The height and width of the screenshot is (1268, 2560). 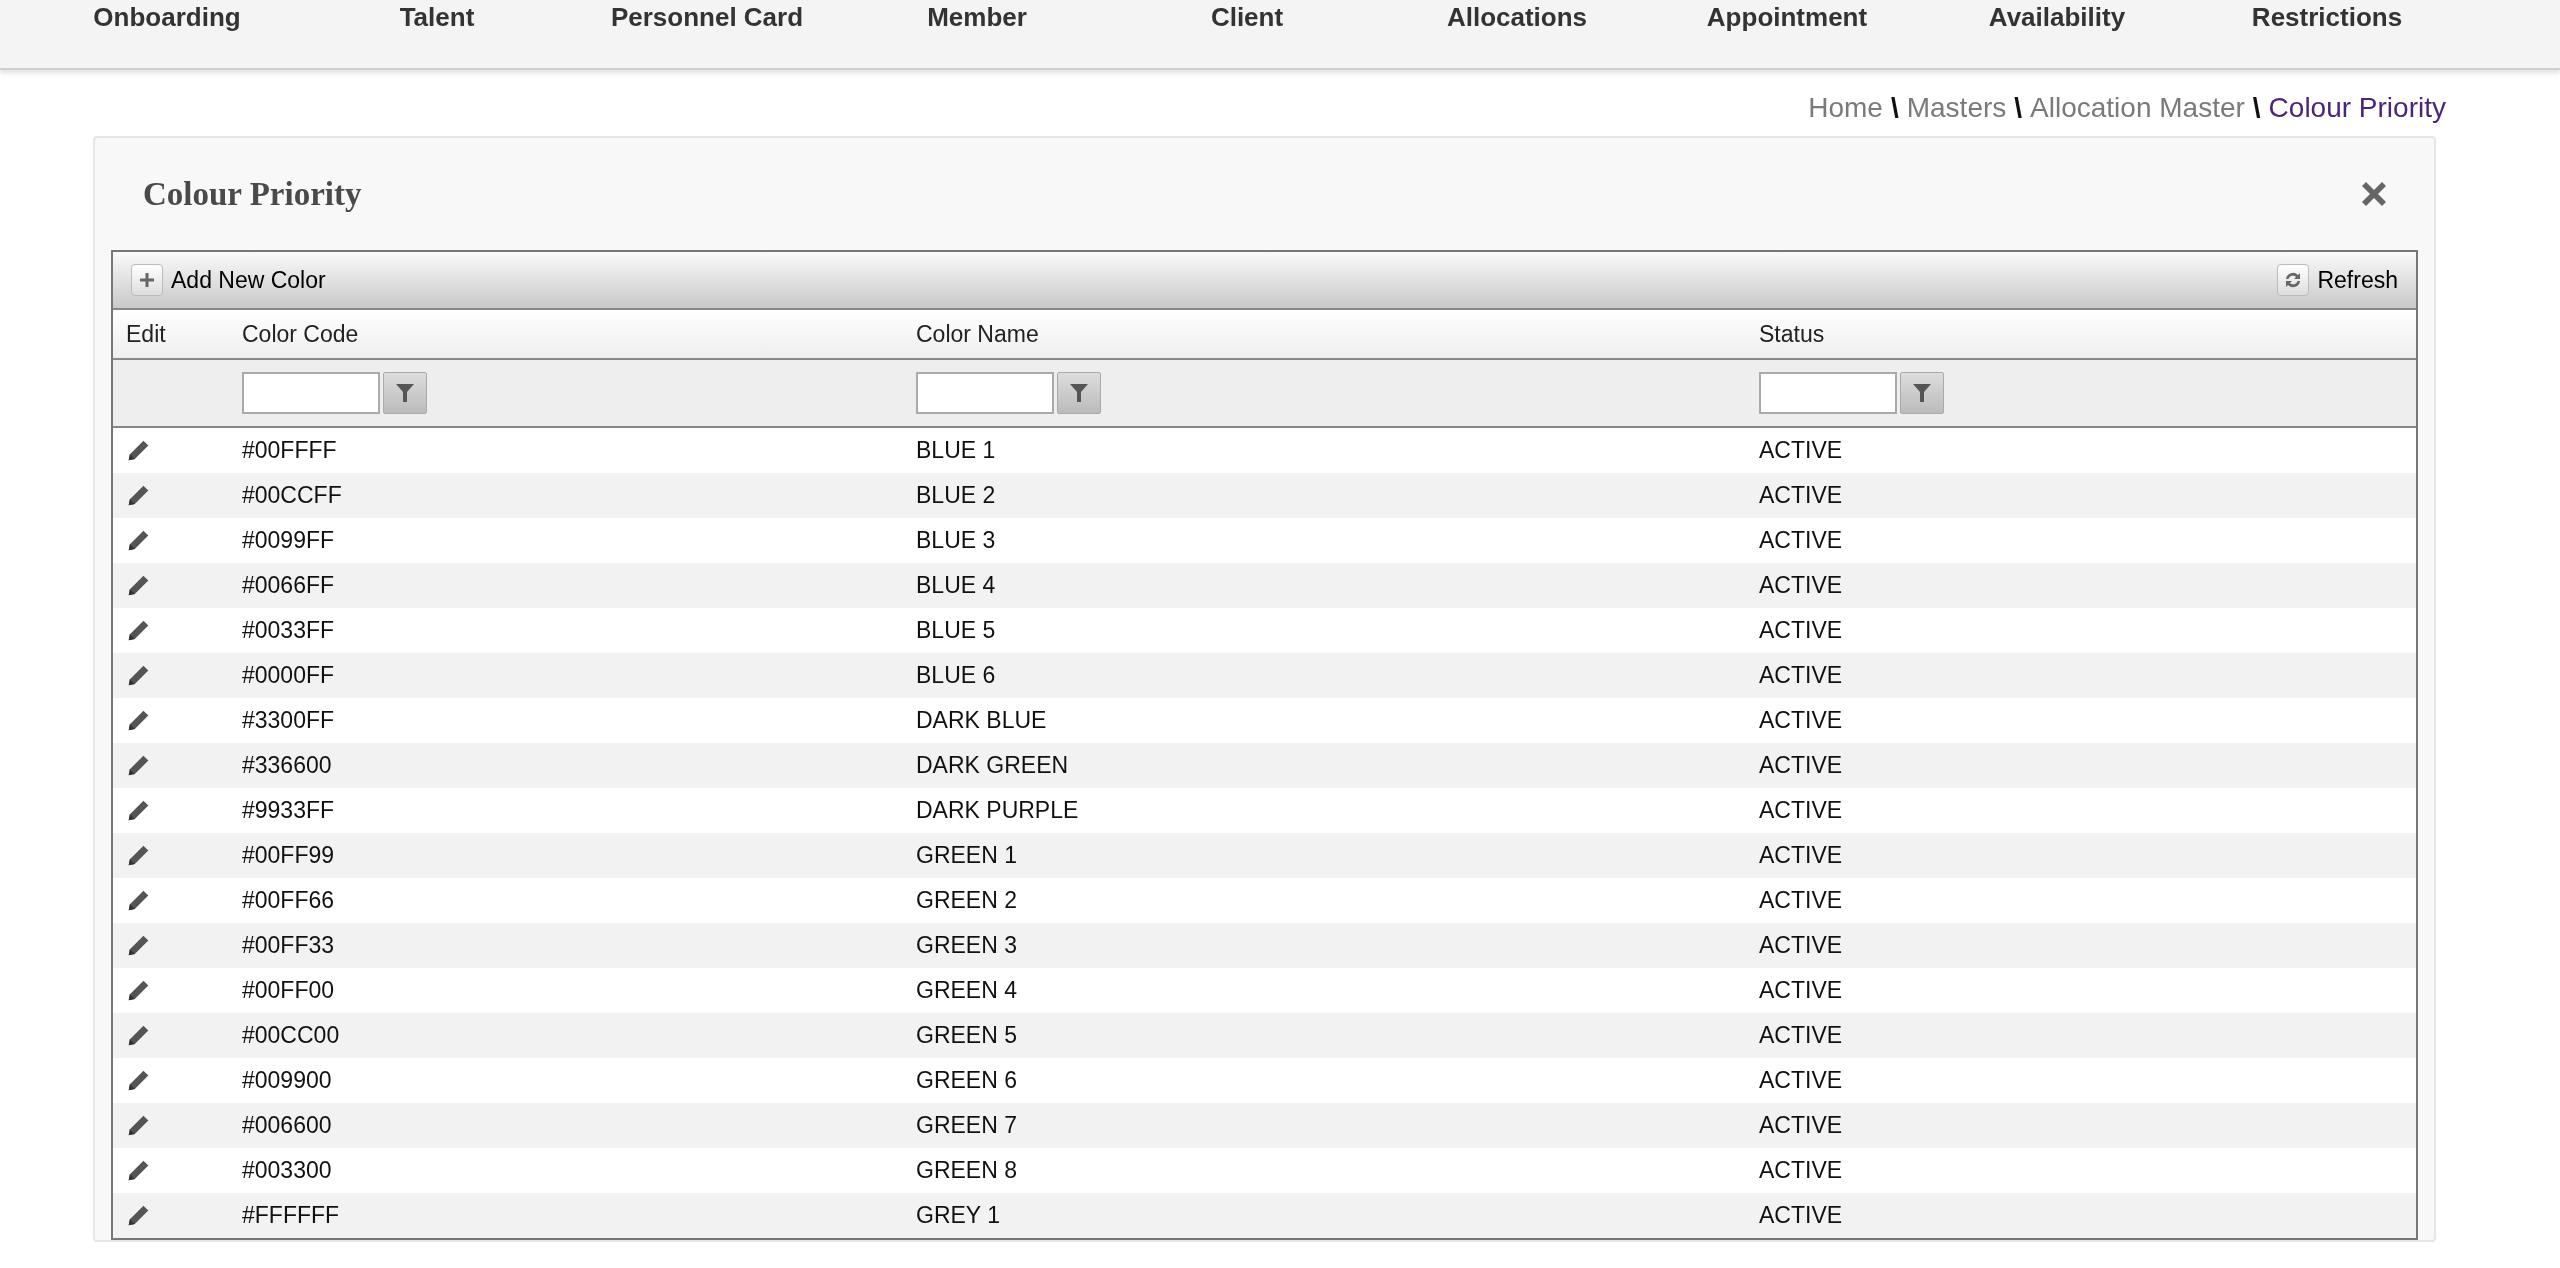 I want to click on color-code-cell-text: #003300, so click(x=287, y=1170).